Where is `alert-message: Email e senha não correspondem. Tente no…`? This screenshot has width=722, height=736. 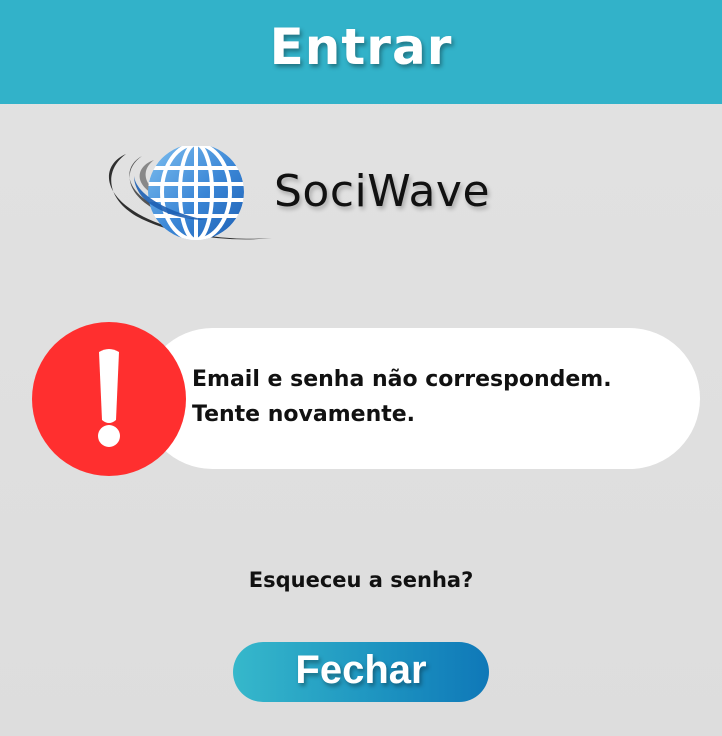 alert-message: Email e senha não correspondem. Tente no… is located at coordinates (432, 397).